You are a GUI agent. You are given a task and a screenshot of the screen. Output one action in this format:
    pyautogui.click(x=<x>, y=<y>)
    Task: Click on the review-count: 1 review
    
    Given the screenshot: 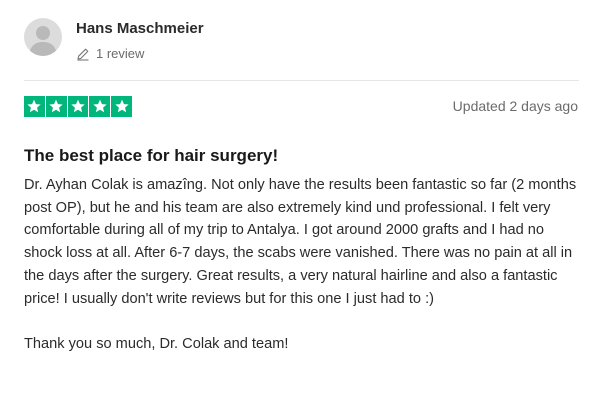 What is the action you would take?
    pyautogui.click(x=110, y=53)
    